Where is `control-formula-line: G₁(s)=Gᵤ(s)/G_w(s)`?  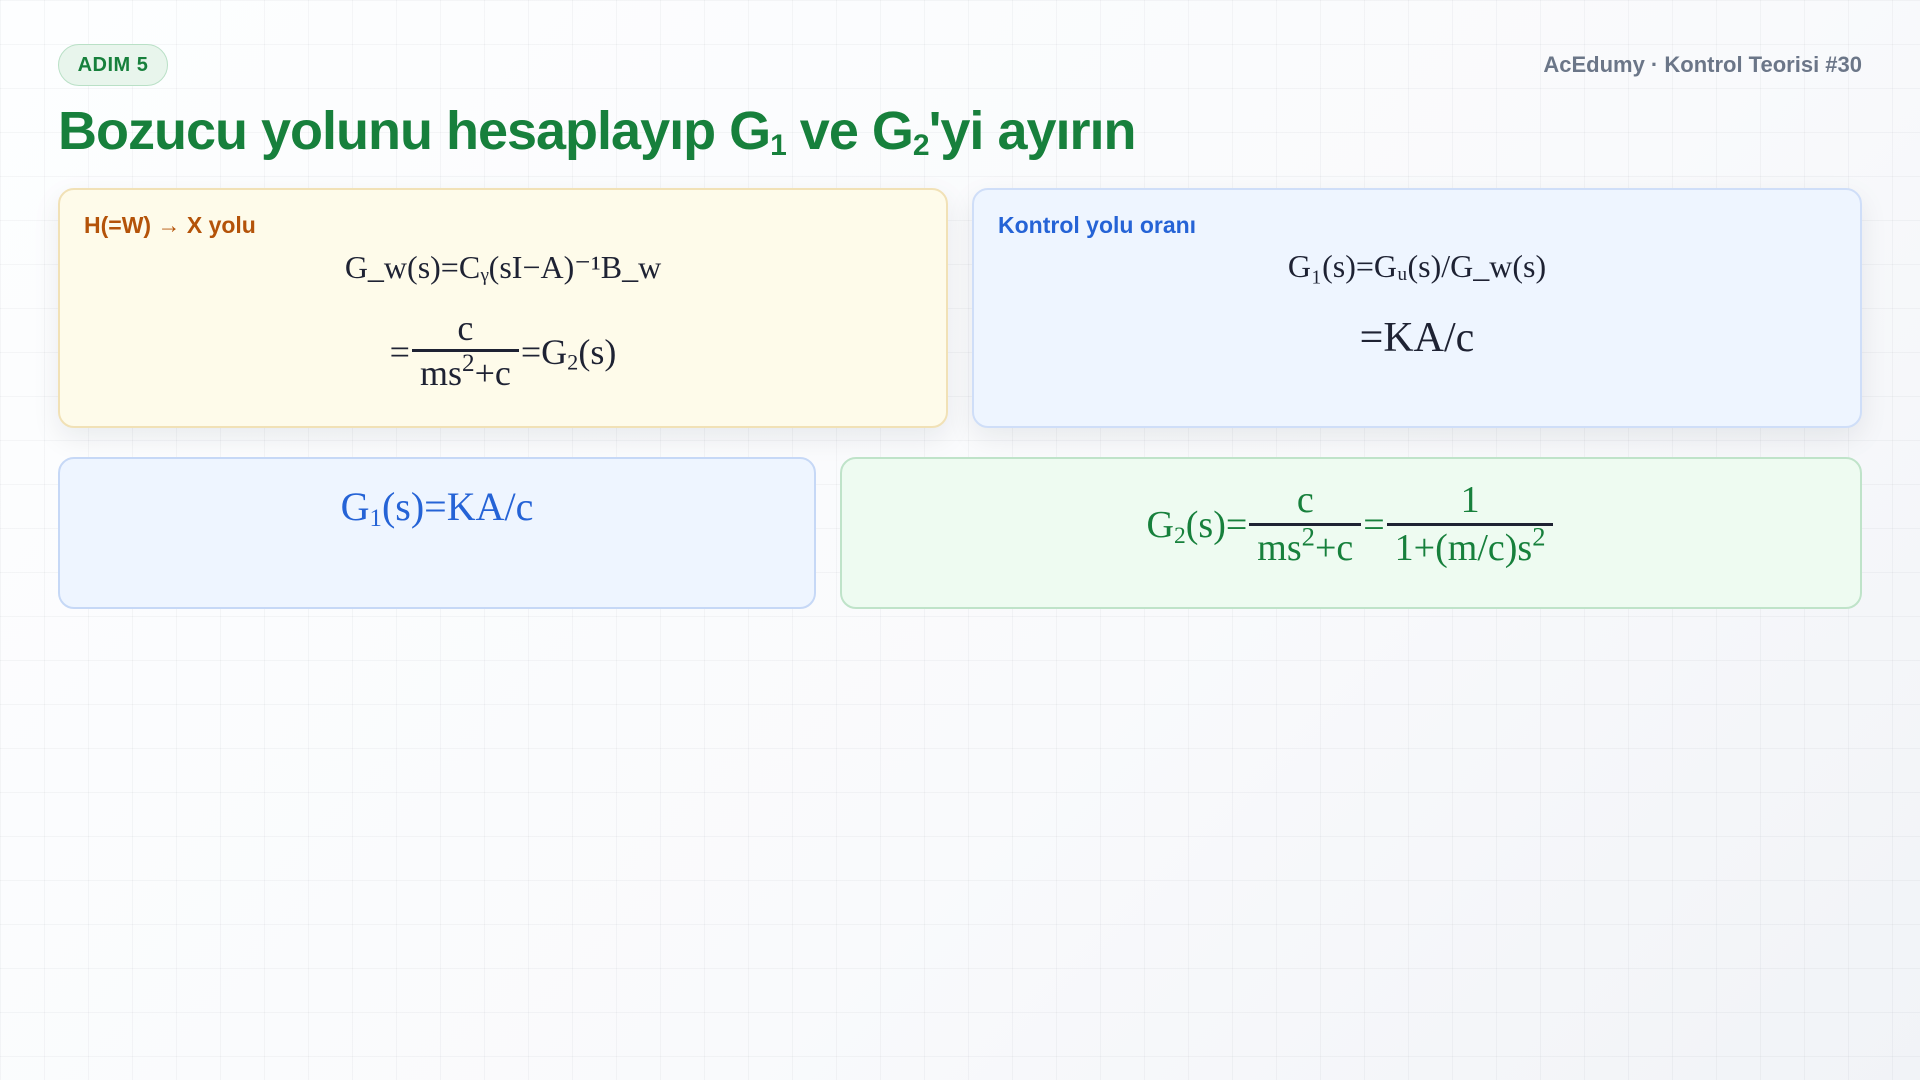 control-formula-line: G₁(s)=Gᵤ(s)/G_w(s) is located at coordinates (1417, 266).